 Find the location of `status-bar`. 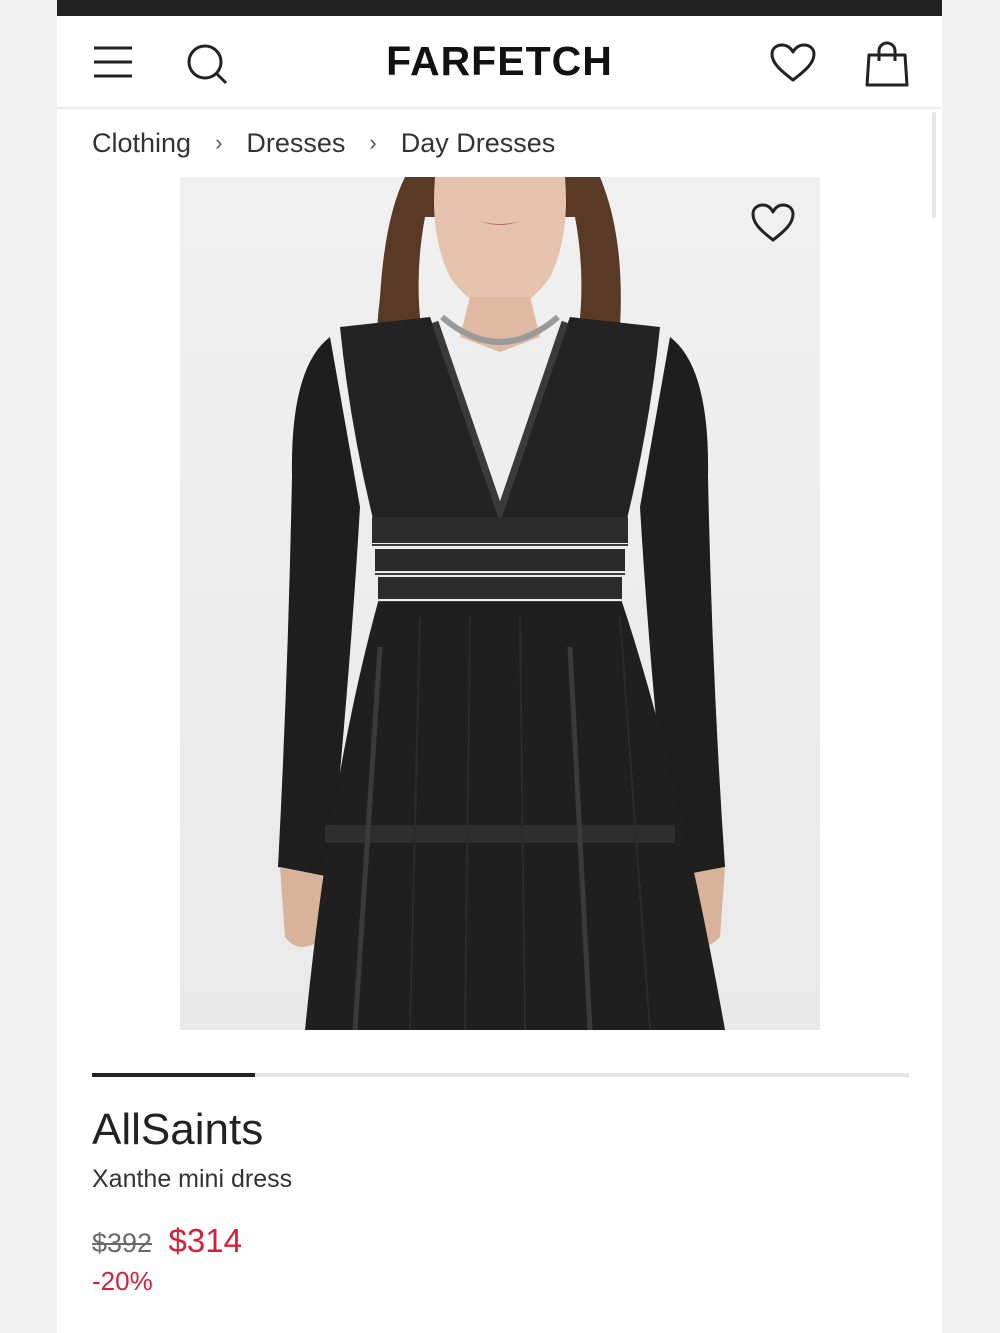

status-bar is located at coordinates (499, 8).